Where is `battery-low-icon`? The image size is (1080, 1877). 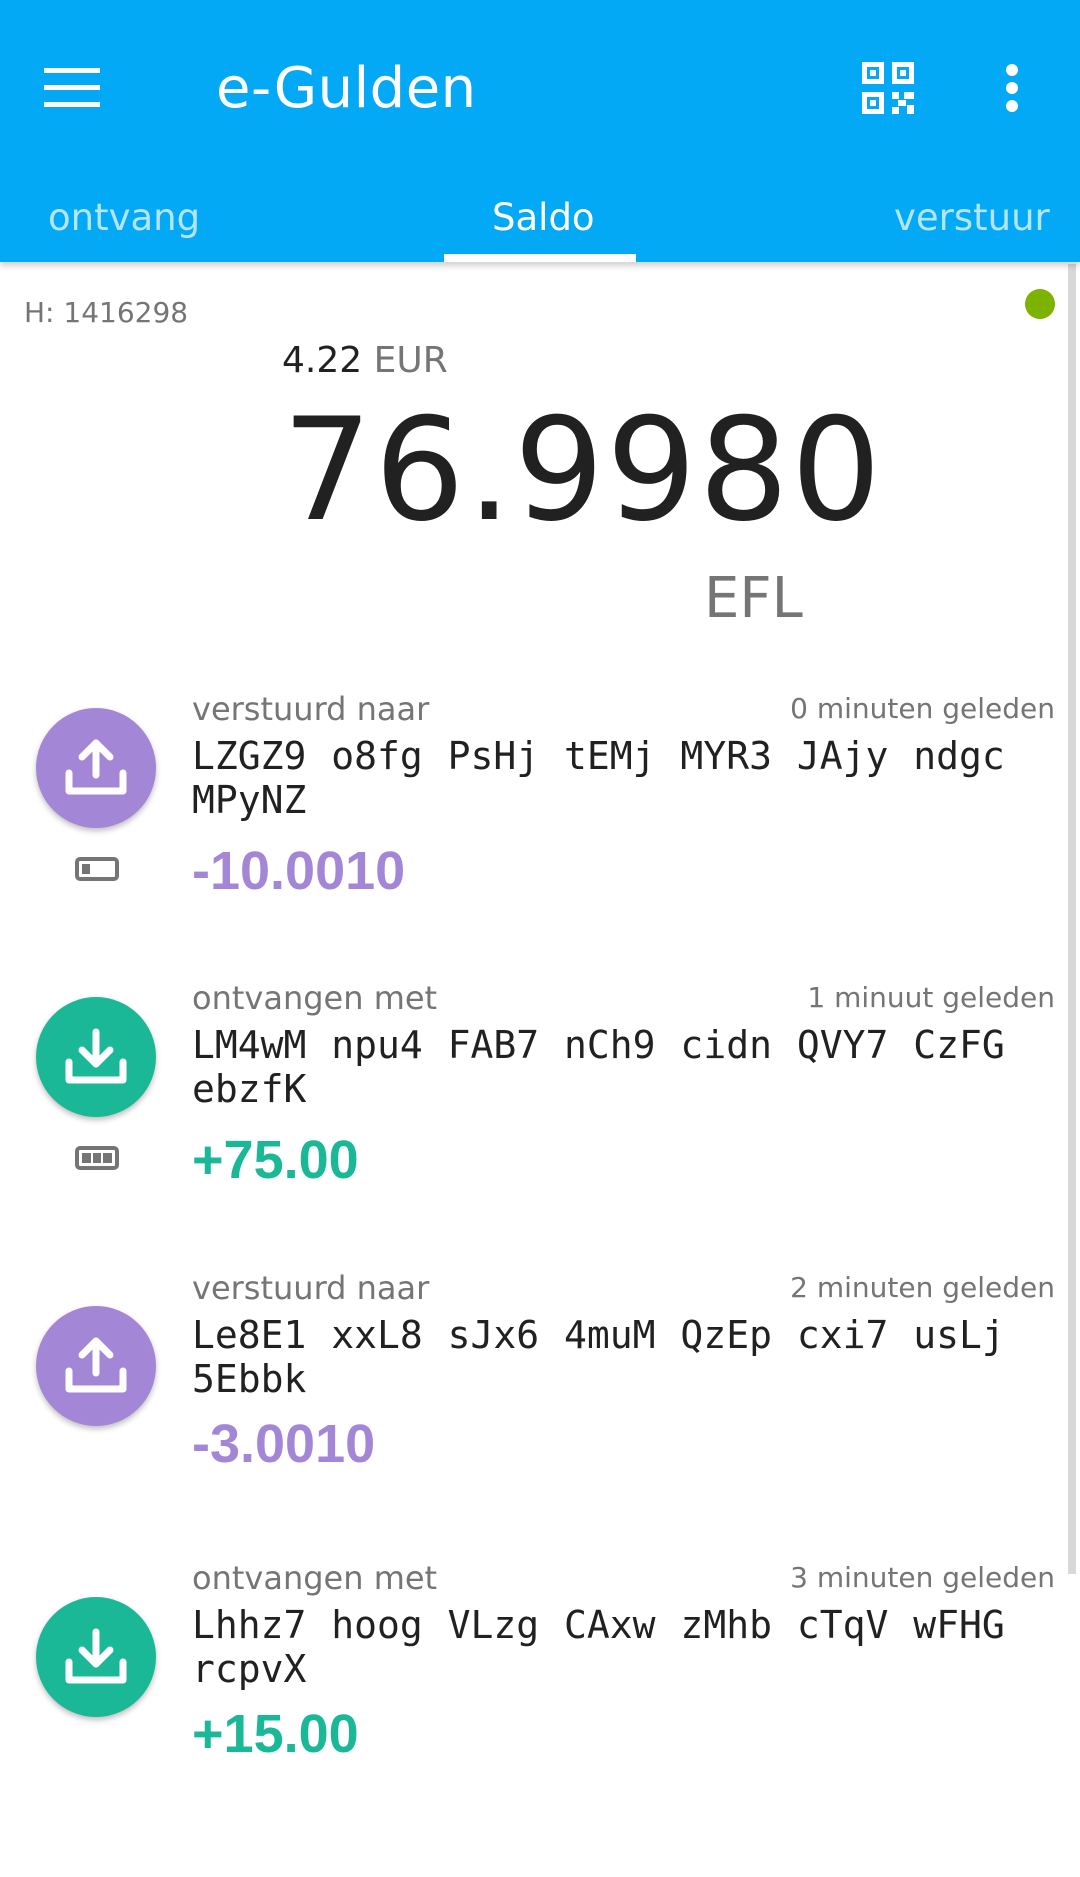 battery-low-icon is located at coordinates (97, 869).